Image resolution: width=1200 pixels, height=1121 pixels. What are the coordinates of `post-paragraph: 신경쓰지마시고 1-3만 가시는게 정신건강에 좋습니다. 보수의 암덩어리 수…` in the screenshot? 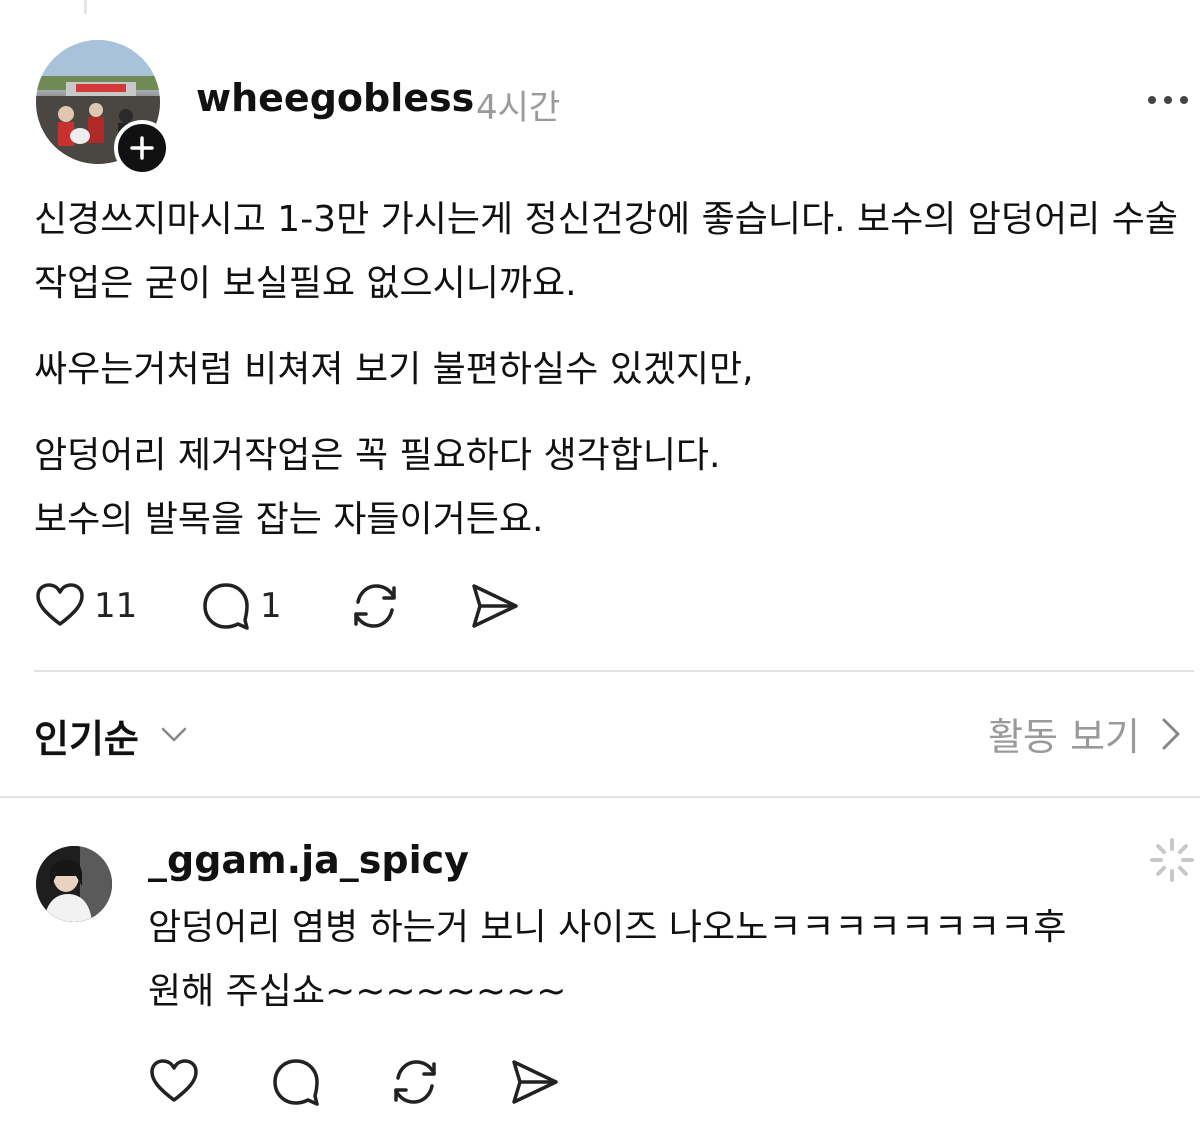 It's located at (606, 251).